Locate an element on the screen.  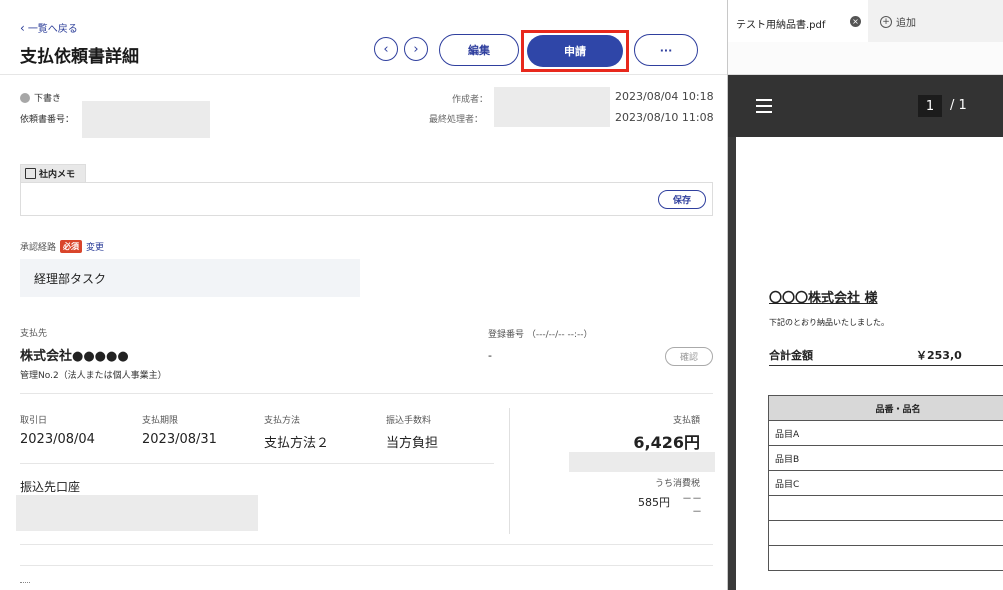
tab-pdf-label: テスト用納品書.pdf is located at coordinates (781, 25).